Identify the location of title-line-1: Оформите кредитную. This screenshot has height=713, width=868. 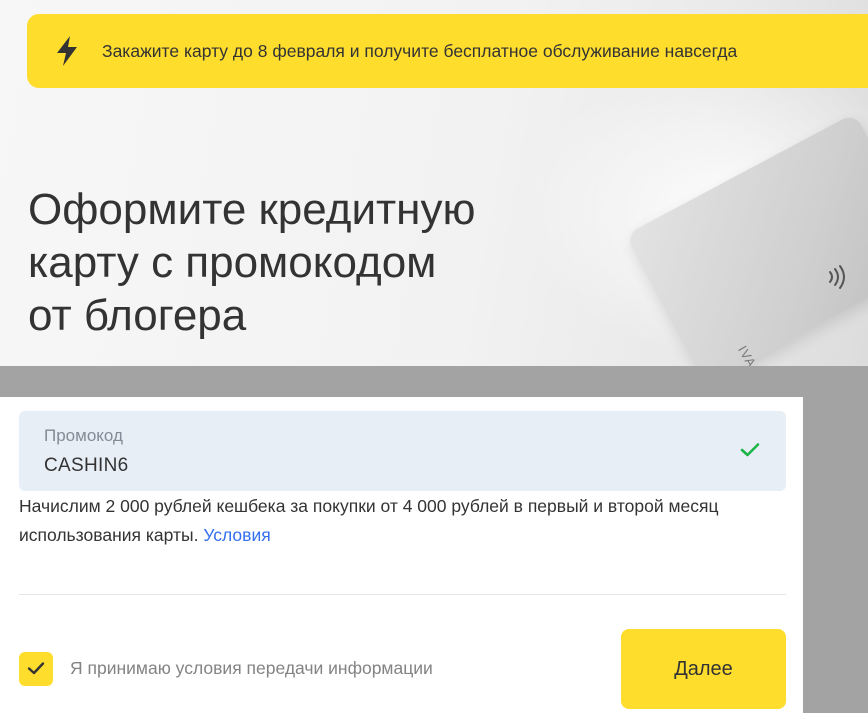
(252, 209).